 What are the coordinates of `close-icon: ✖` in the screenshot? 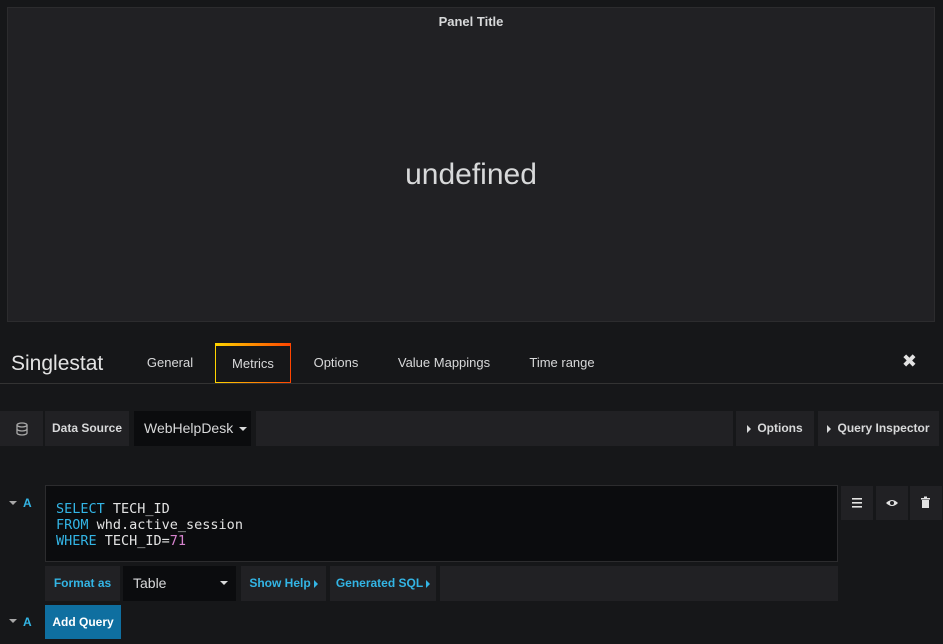 It's located at (909, 361).